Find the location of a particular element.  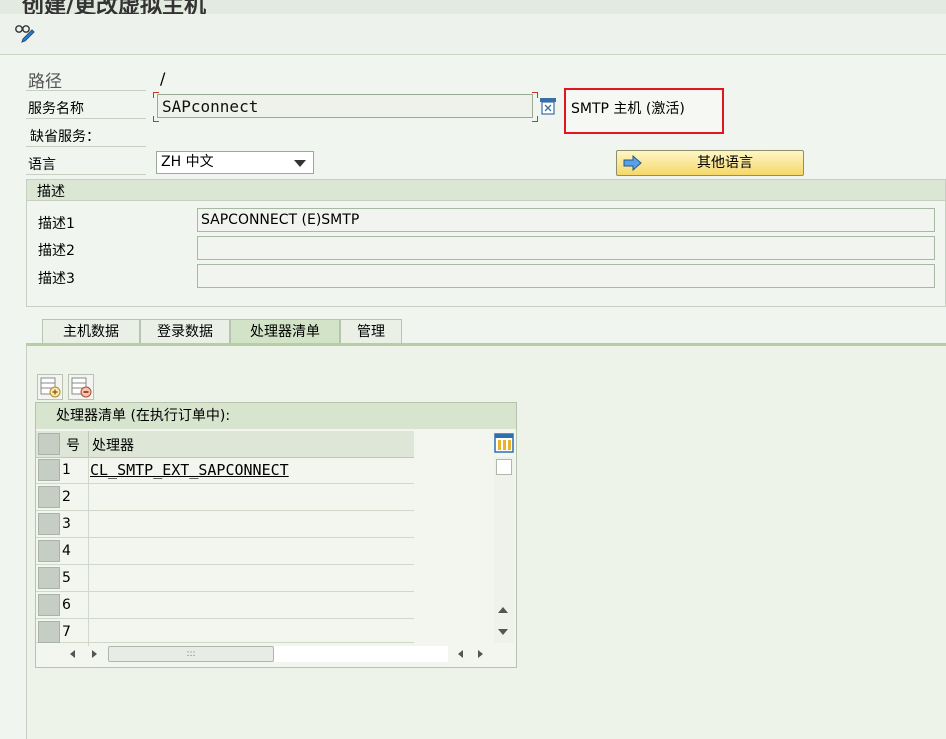

other-language-label: 其他语言 is located at coordinates (725, 163).